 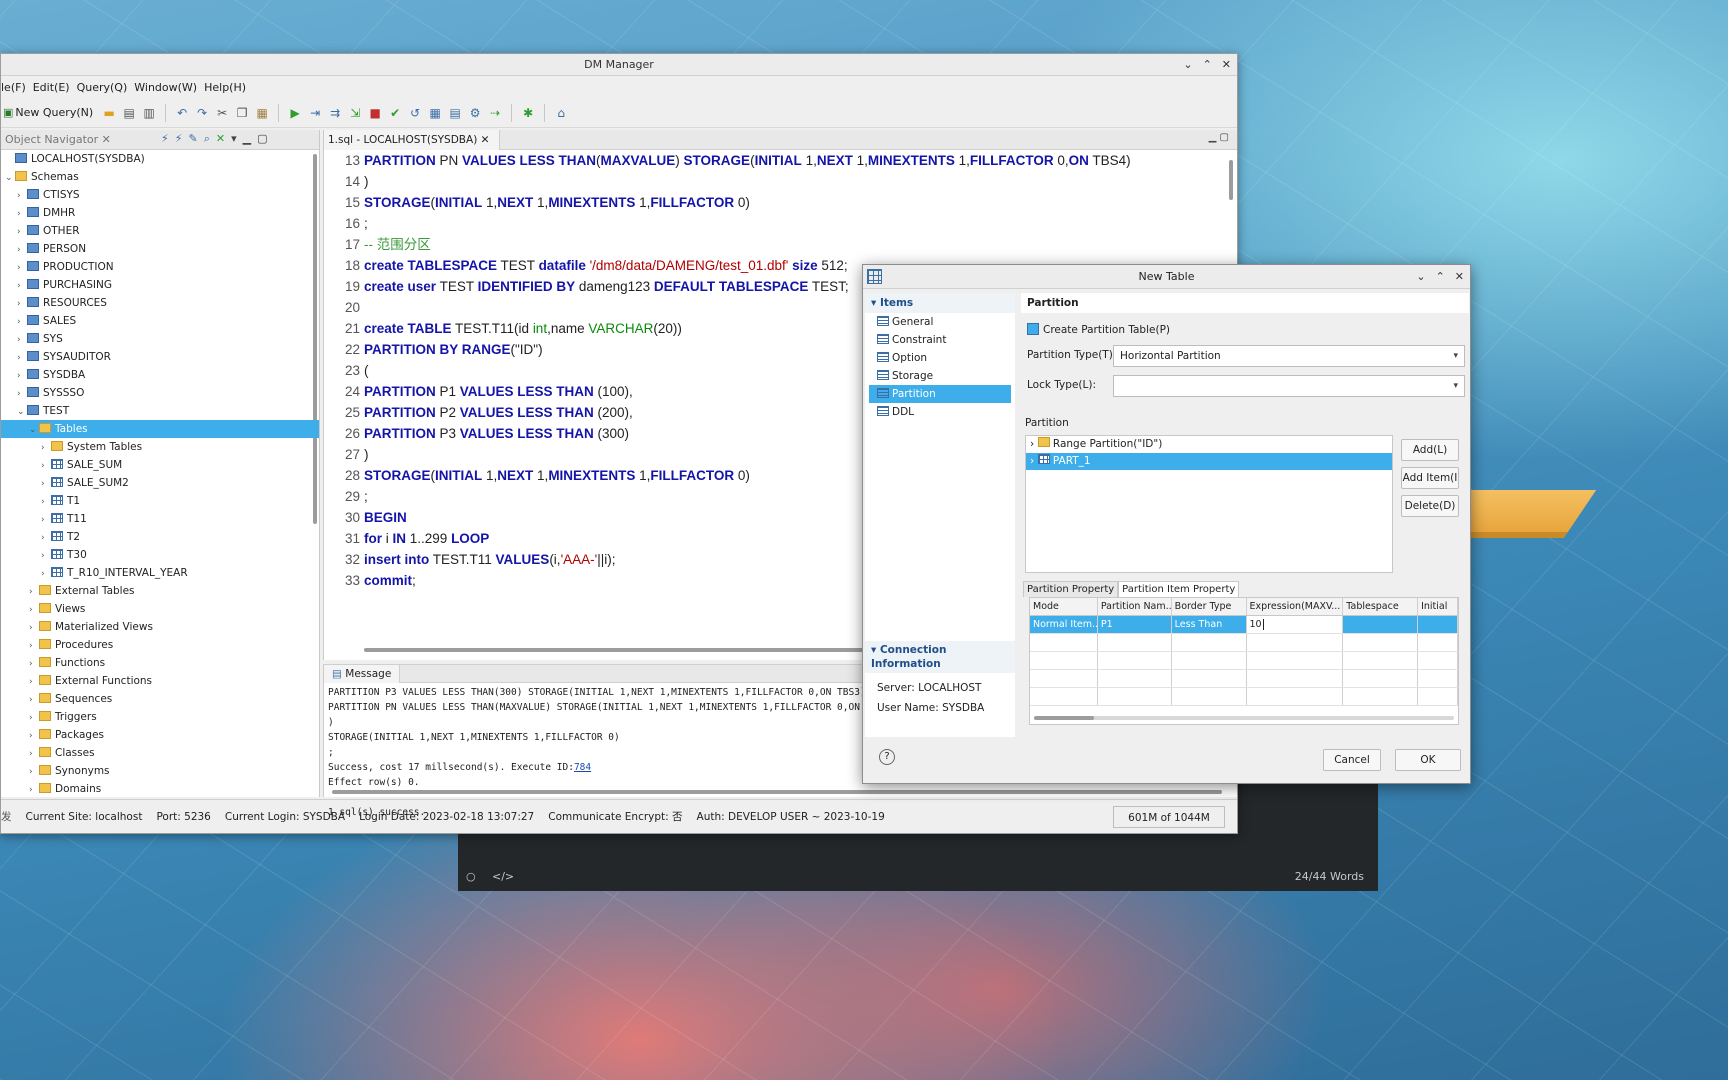 What do you see at coordinates (160, 375) in the screenshot?
I see `tree-node-schema: › SYSDBA` at bounding box center [160, 375].